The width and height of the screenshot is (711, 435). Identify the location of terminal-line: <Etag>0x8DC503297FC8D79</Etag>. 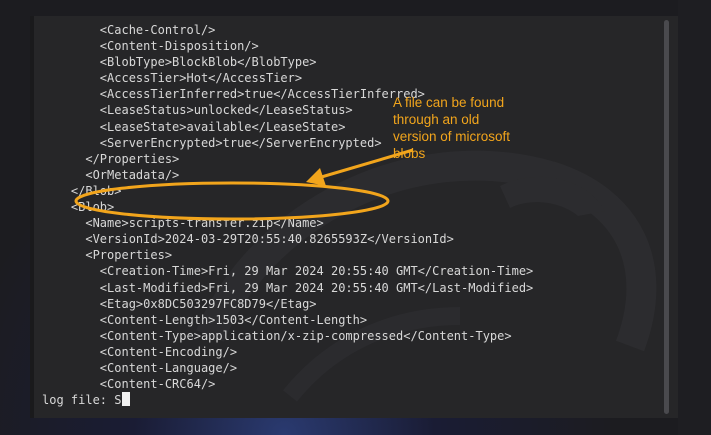
(179, 303).